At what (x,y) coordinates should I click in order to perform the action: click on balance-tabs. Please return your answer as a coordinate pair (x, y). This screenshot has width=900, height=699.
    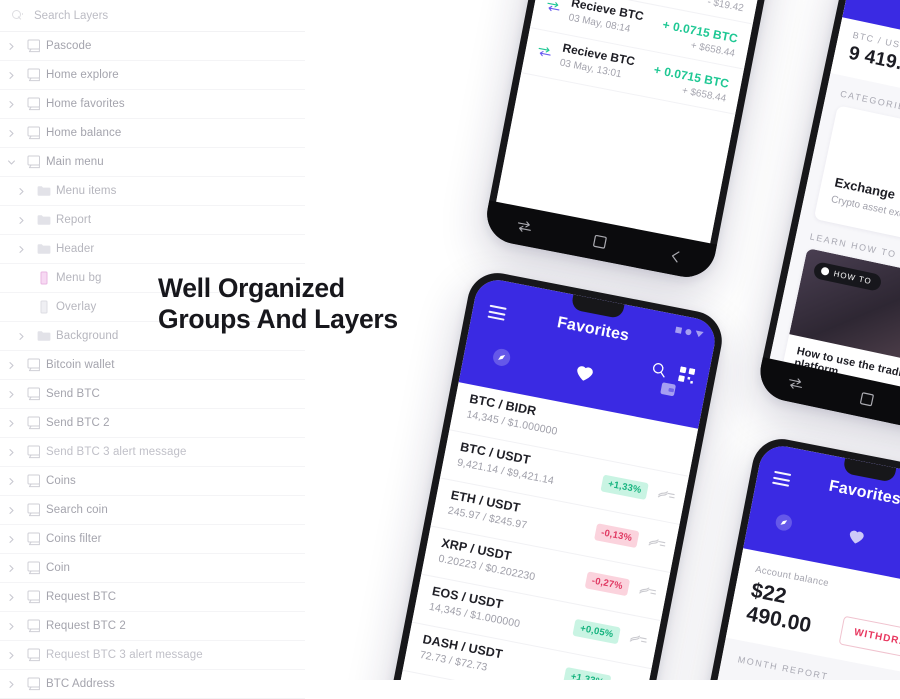
    Looking at the image, I should click on (822, 540).